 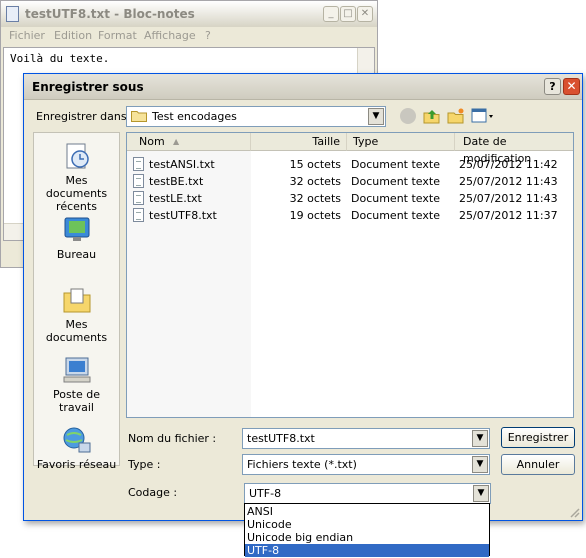 I want to click on network-places-icon, so click(x=77, y=440).